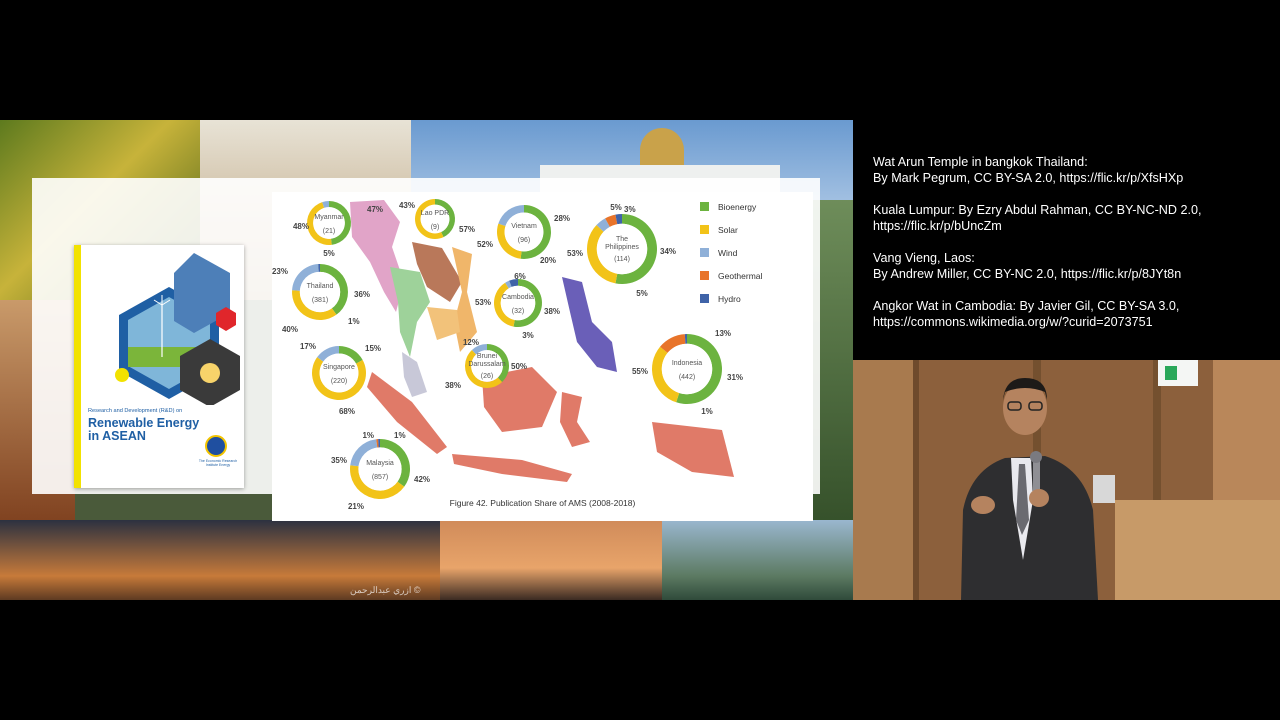 This screenshot has height=720, width=1280. I want to click on podium, so click(1197, 550).